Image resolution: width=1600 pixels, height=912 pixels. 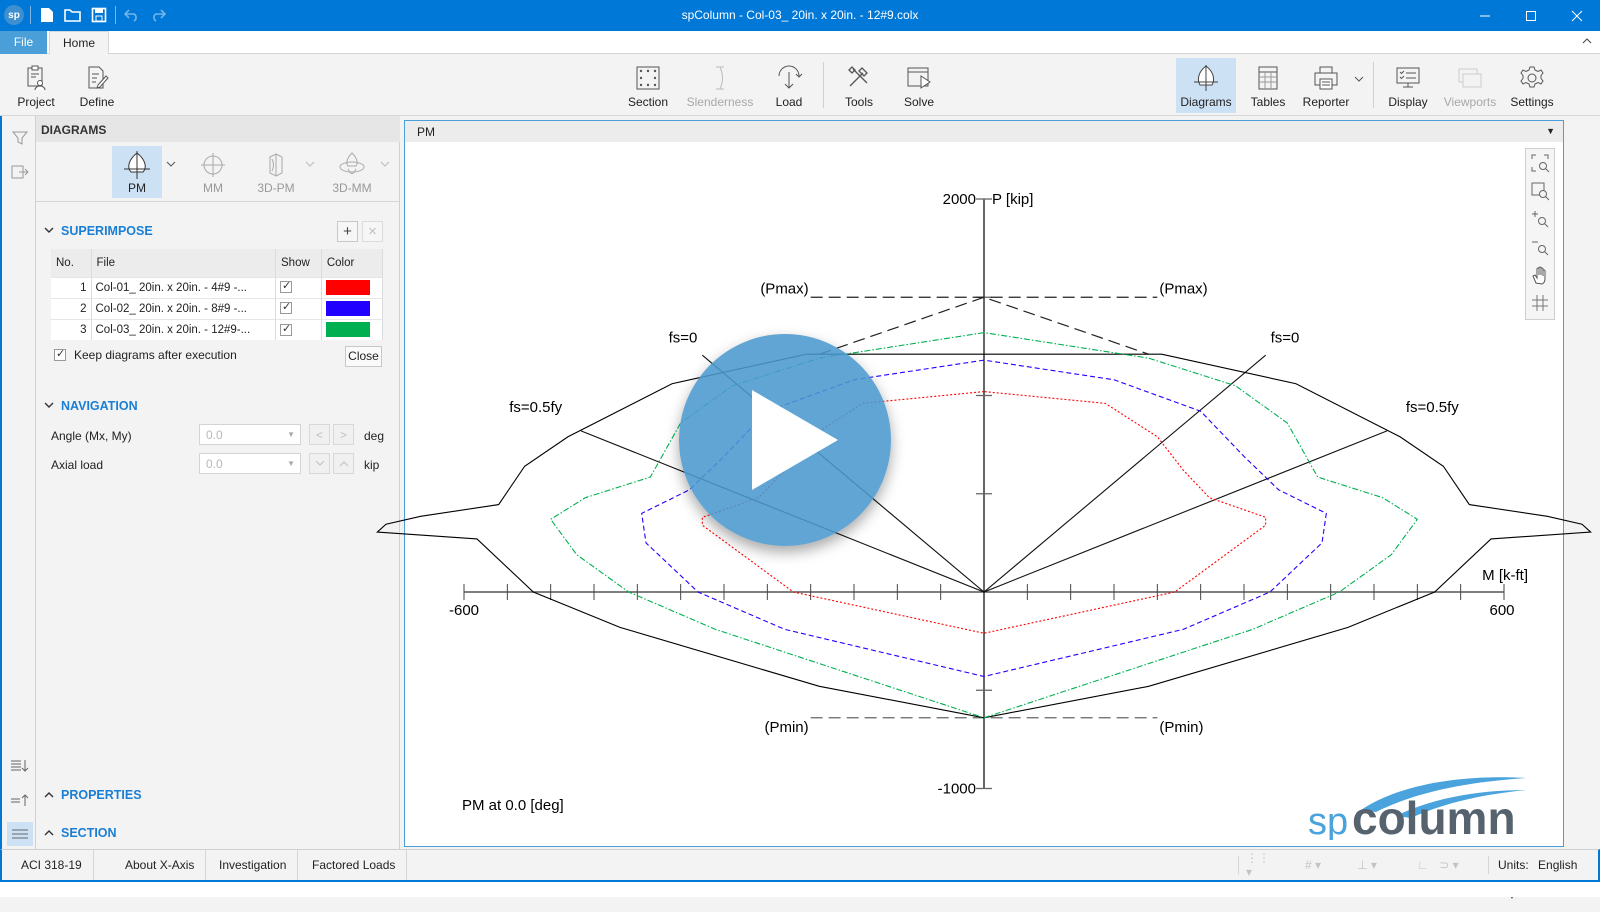 I want to click on status-axis: About X-Axis, so click(x=160, y=865).